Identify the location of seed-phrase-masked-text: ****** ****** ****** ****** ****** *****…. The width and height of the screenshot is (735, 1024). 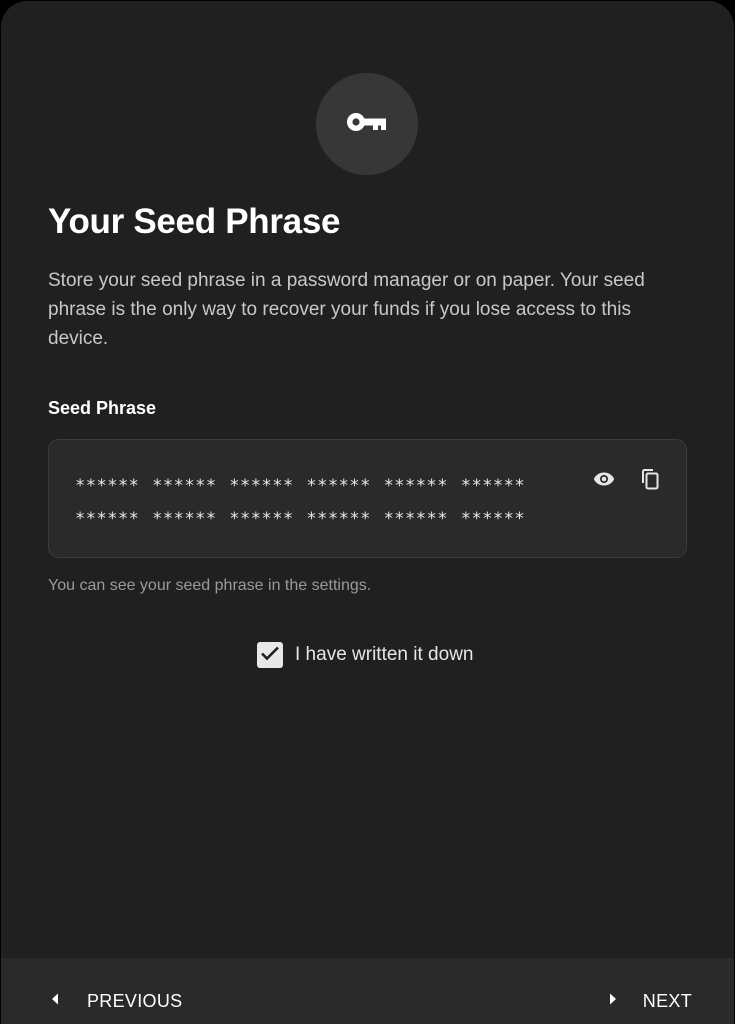
(300, 502).